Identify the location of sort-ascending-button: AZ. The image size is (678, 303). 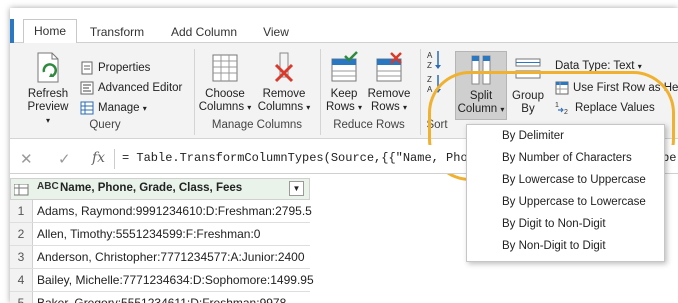
(436, 60).